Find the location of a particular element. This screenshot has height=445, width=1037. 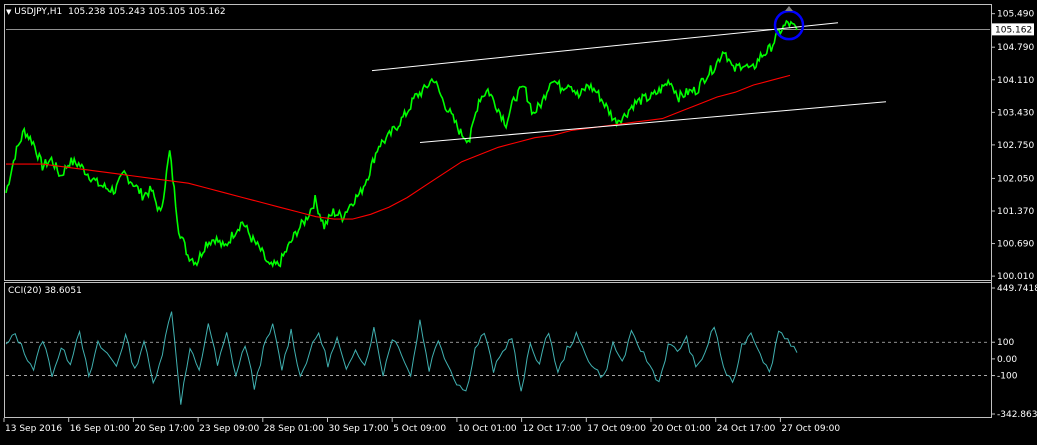

price-tick-label: 102.050 is located at coordinates (1015, 179).